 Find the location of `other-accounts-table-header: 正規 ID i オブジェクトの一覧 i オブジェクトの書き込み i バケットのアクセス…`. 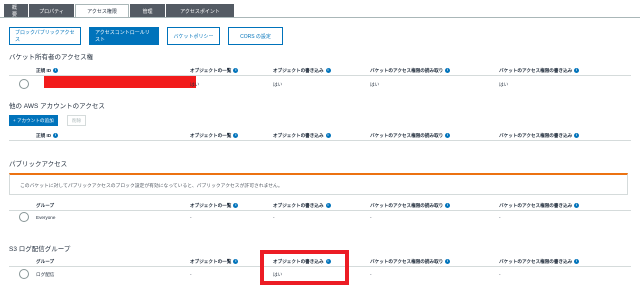

other-accounts-table-header: 正規 ID i オブジェクトの一覧 i オブジェクトの書き込み i バケットのアクセス… is located at coordinates (320, 136).